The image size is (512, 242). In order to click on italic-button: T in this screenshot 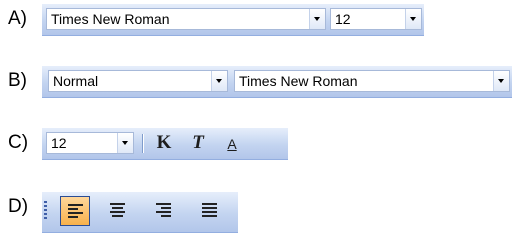, I will do `click(198, 143)`.